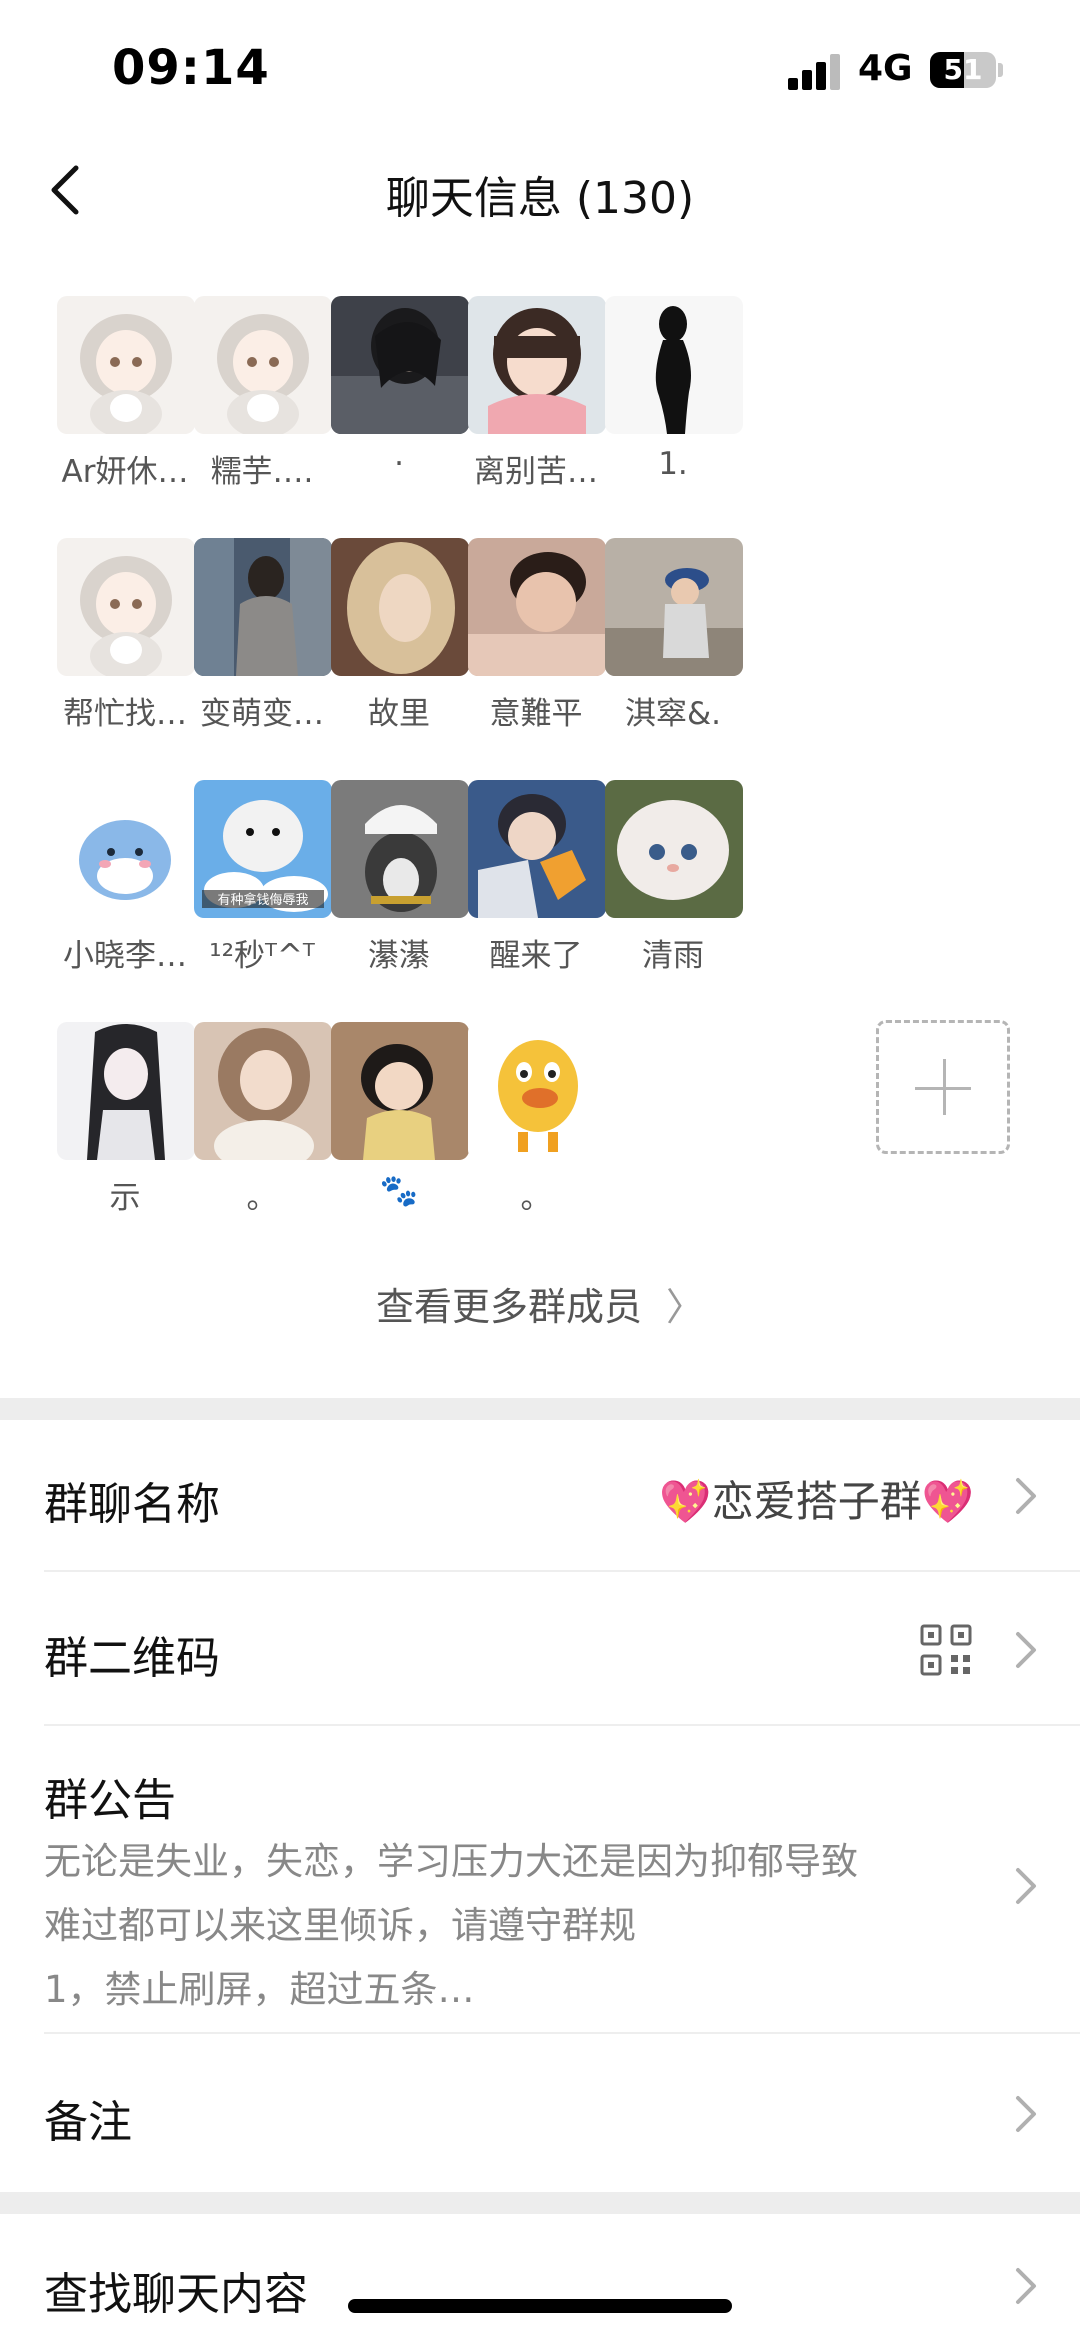 The width and height of the screenshot is (1080, 2337). What do you see at coordinates (673, 464) in the screenshot?
I see `member-name: 1.` at bounding box center [673, 464].